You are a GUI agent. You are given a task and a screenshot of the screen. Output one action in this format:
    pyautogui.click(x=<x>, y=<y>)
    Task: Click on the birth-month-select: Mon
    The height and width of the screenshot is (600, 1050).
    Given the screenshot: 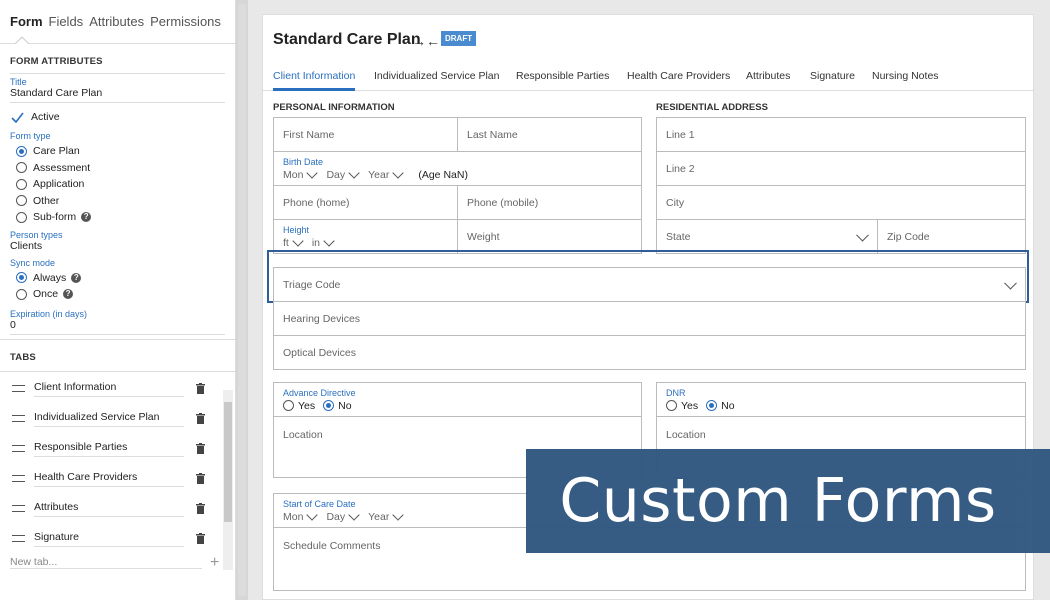 What is the action you would take?
    pyautogui.click(x=293, y=175)
    